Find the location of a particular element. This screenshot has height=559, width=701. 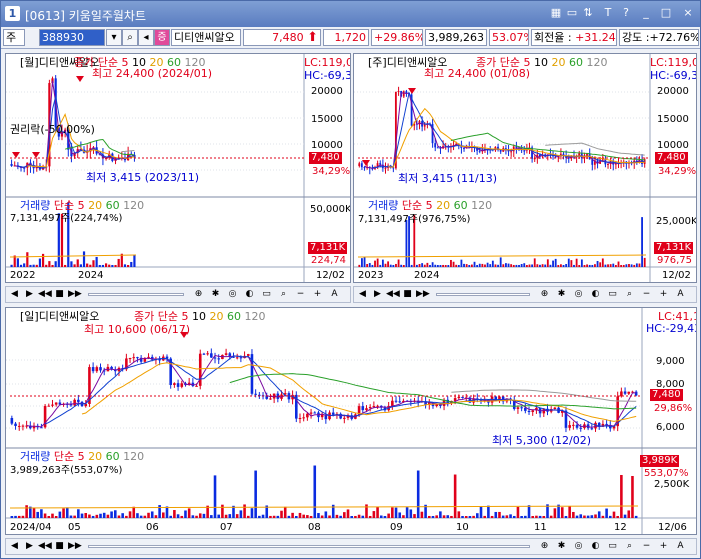

daily-scroll-bar: ◀ ▶ ◀◀ ■ ▶▶ ⊕ ✱ ◎ ◐ ▭ ⌕ − + A is located at coordinates (351, 546).